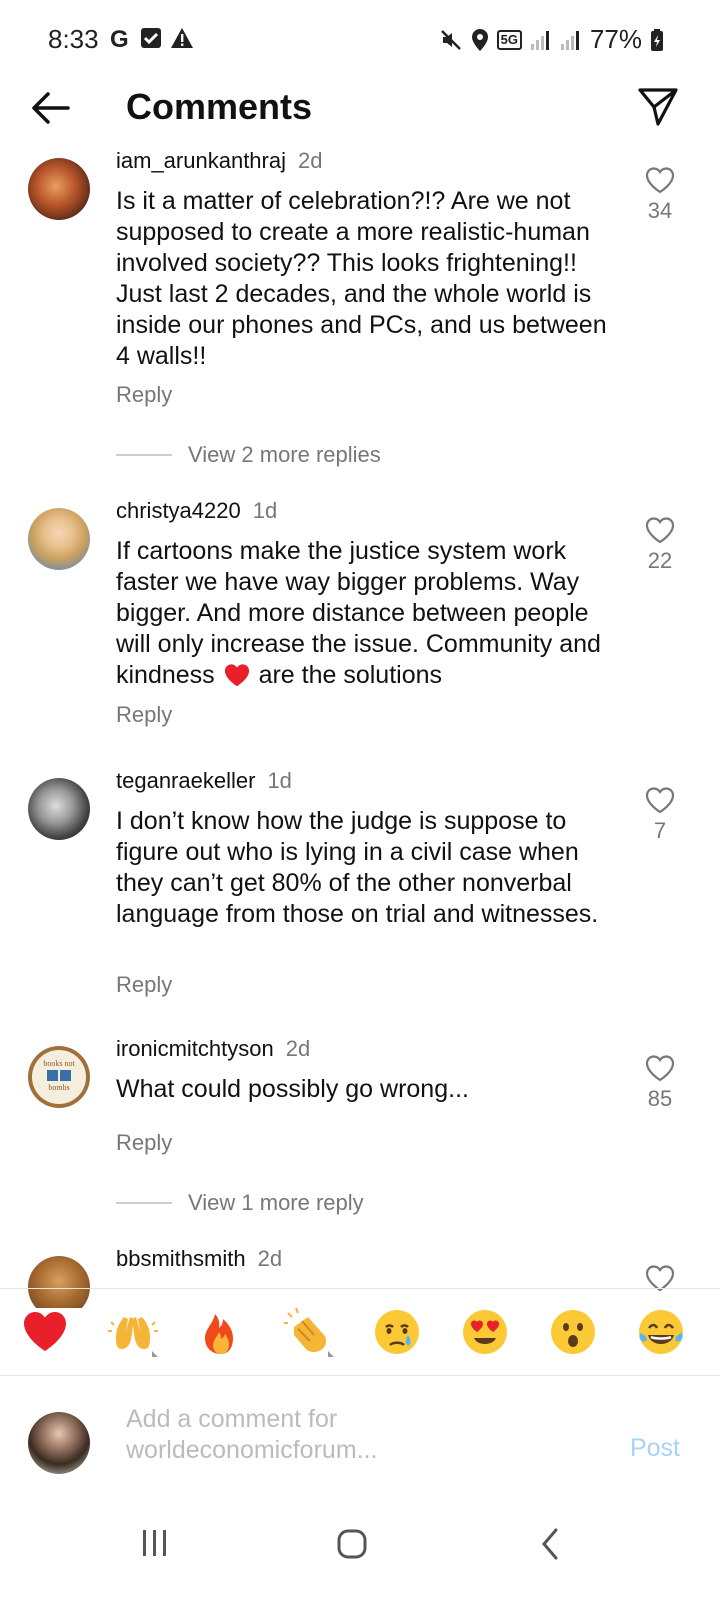 The height and width of the screenshot is (1600, 720). I want to click on direct-message-icon, so click(658, 106).